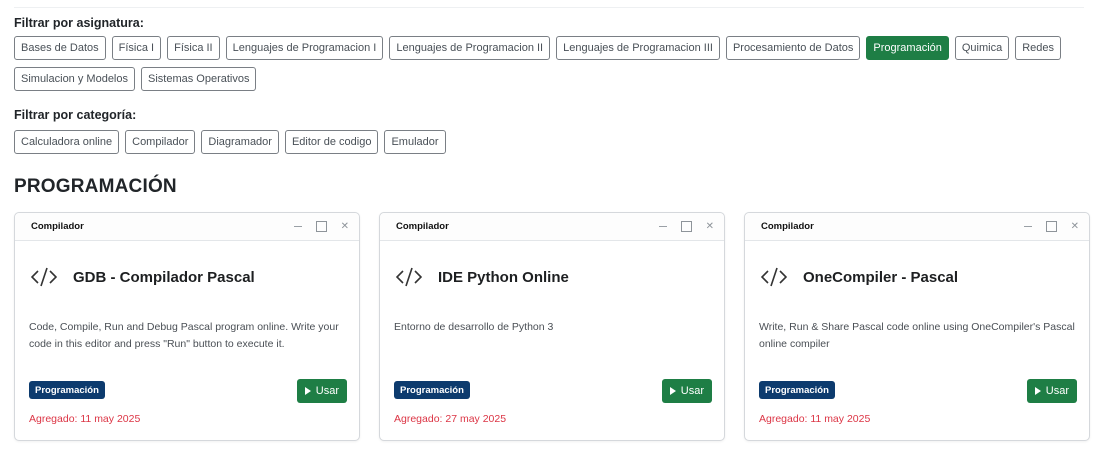 The height and width of the screenshot is (451, 1098). I want to click on category-chip: Calculadora online, so click(67, 142).